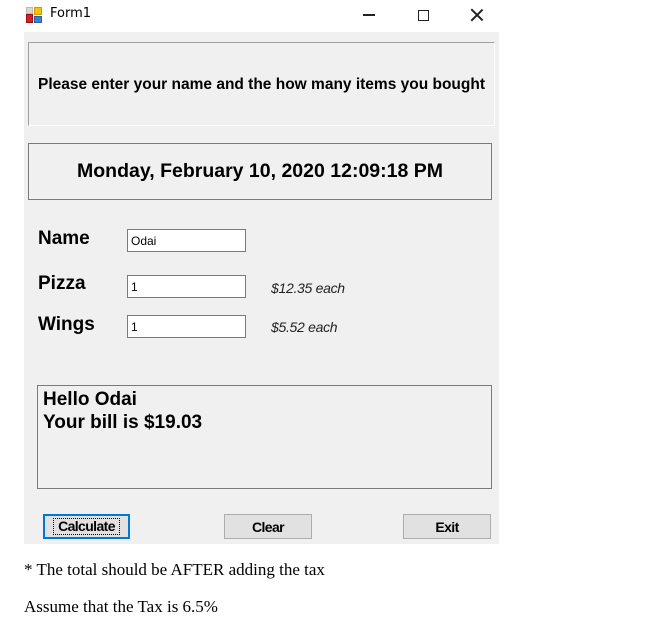 This screenshot has height=632, width=655. I want to click on datetime-panel: Monday, February 10, 2020 12:09:18 PM, so click(260, 171).